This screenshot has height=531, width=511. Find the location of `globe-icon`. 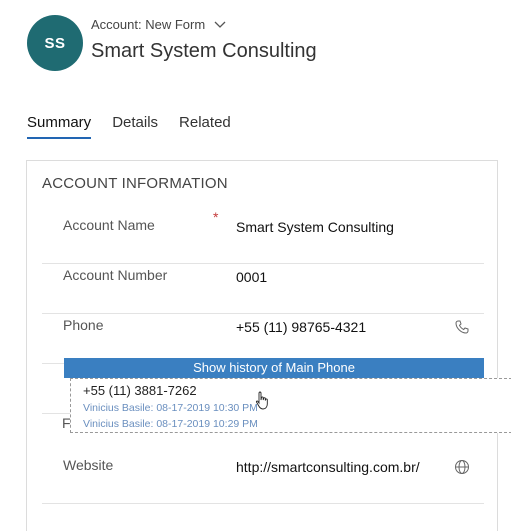

globe-icon is located at coordinates (462, 467).